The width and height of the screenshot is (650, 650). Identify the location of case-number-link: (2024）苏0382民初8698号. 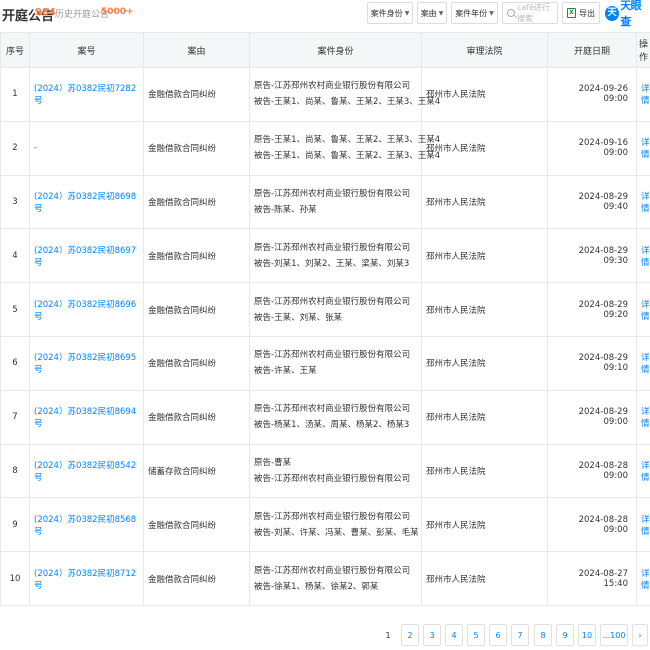
(86, 202).